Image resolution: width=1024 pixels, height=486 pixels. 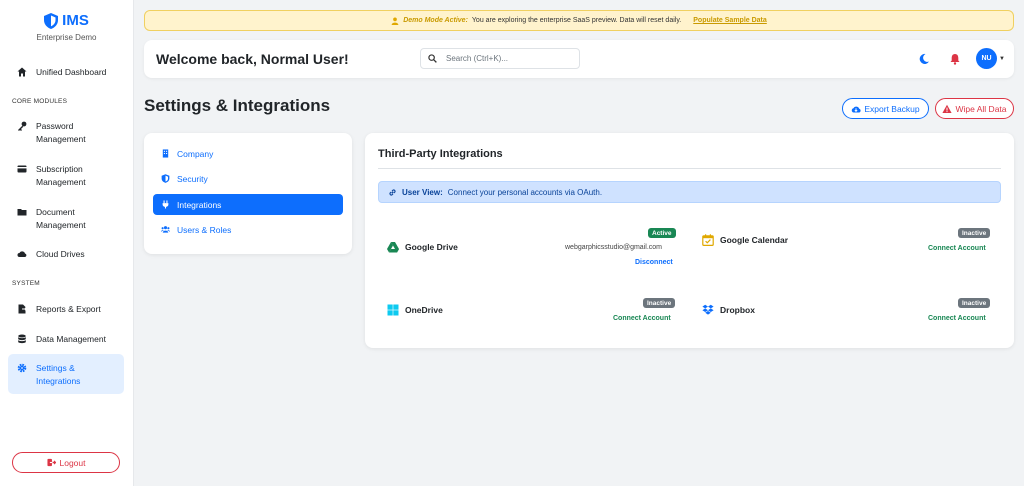 What do you see at coordinates (393, 247) in the screenshot?
I see `google-drive-icon` at bounding box center [393, 247].